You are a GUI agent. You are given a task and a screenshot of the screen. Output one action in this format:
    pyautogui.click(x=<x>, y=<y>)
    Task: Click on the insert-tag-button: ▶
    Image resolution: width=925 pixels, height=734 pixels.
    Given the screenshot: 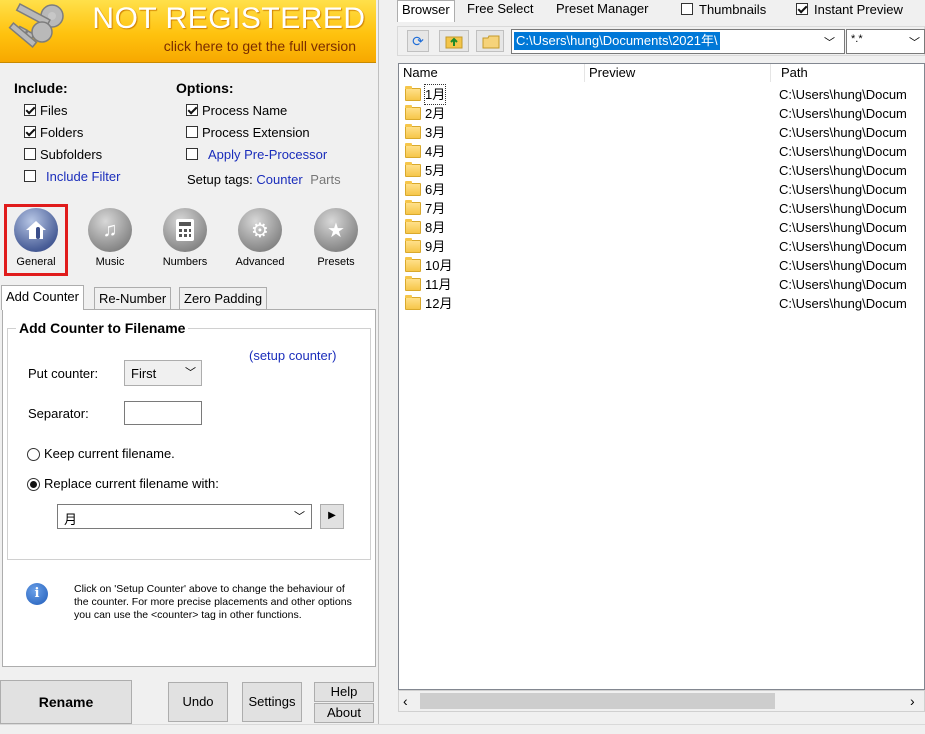 What is the action you would take?
    pyautogui.click(x=332, y=516)
    